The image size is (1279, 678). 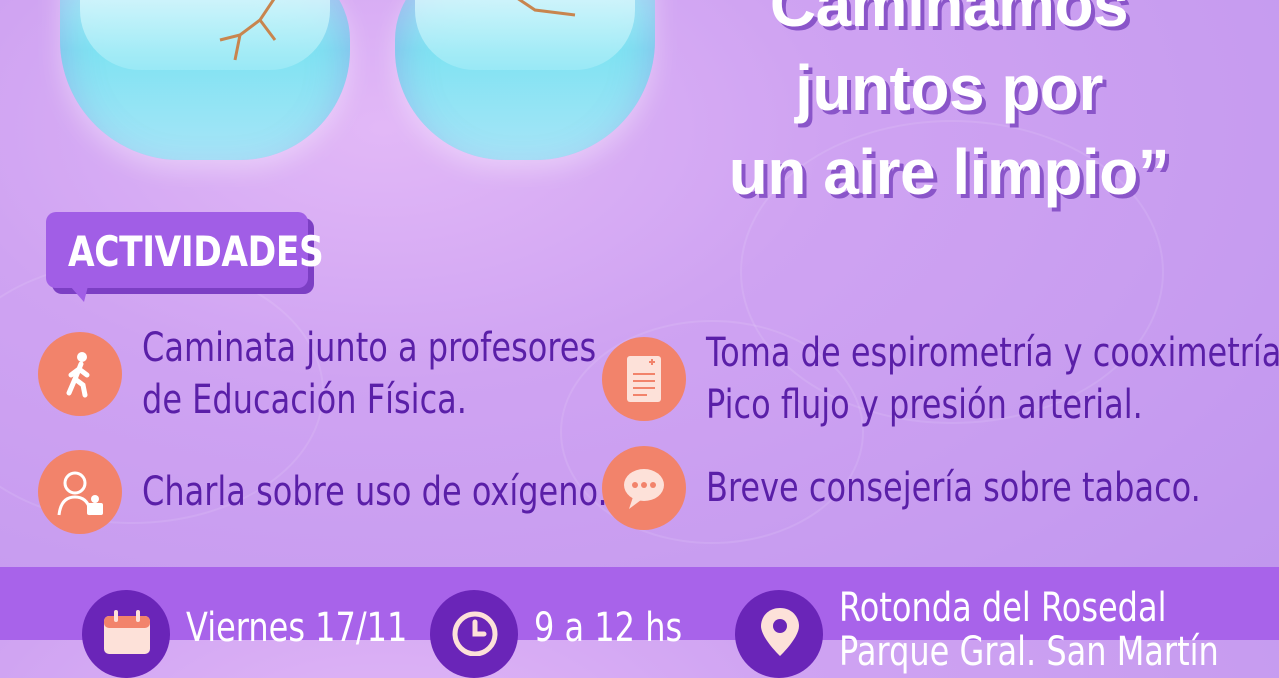 I want to click on clock-icon, so click(x=474, y=634).